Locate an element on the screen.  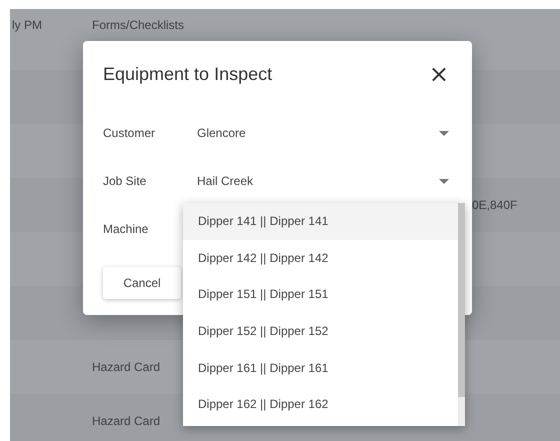
menu-option: Dipper 161 || Dipper 161 is located at coordinates (320, 367).